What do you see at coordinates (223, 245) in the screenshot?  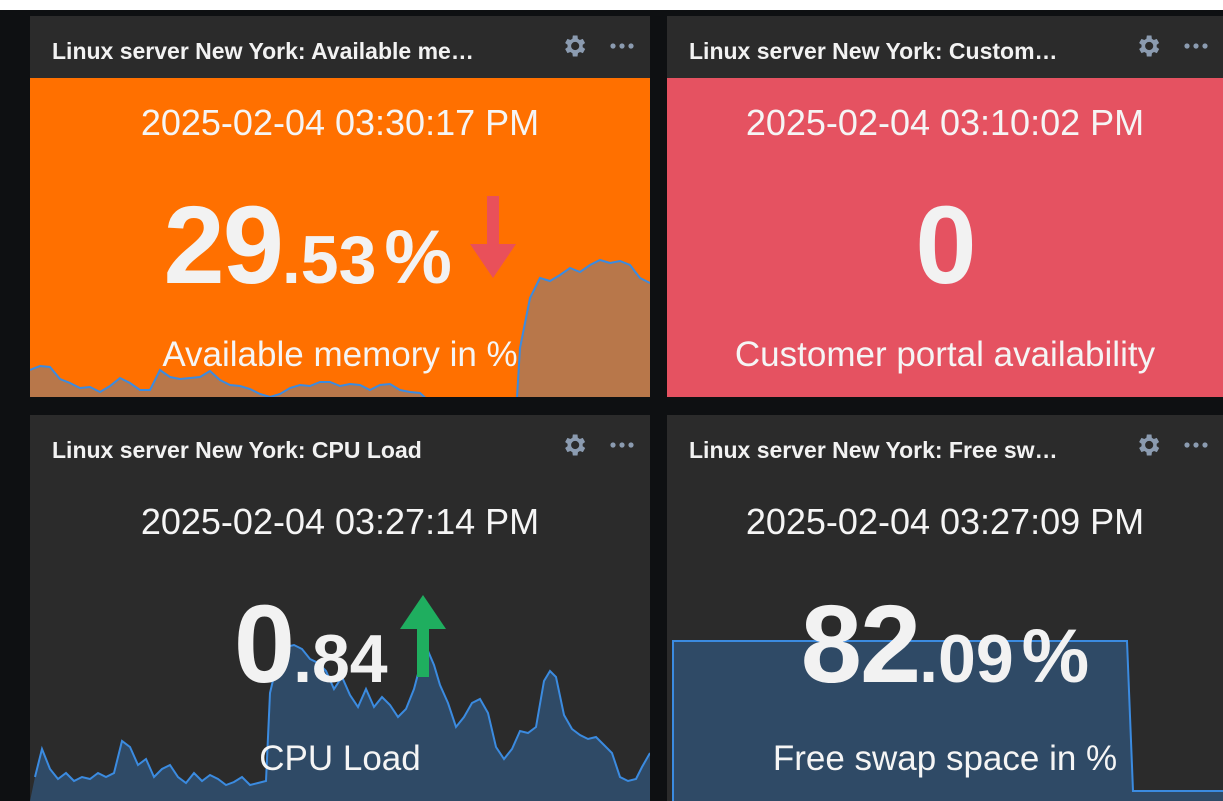 I see `value-integer: 29` at bounding box center [223, 245].